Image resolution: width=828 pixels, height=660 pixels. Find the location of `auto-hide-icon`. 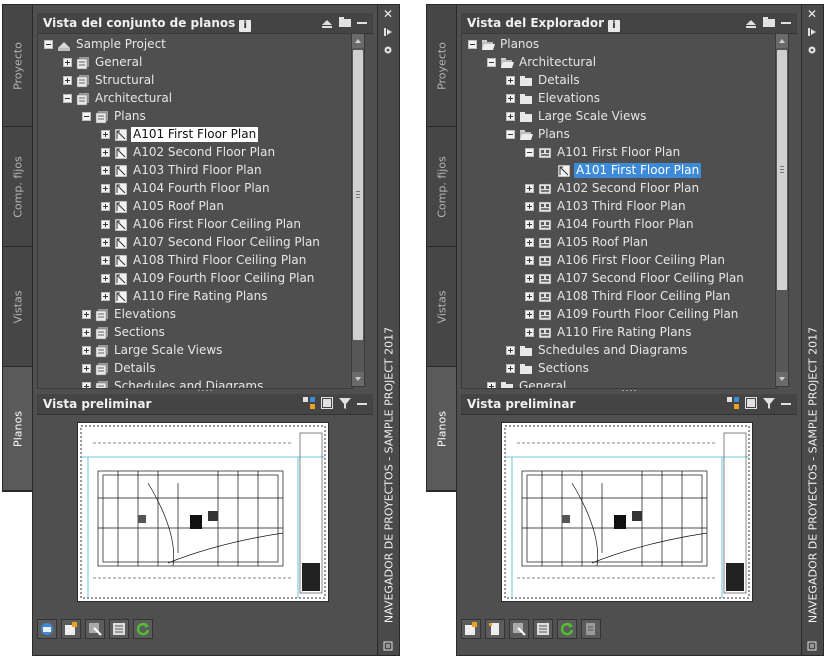

auto-hide-icon is located at coordinates (388, 32).